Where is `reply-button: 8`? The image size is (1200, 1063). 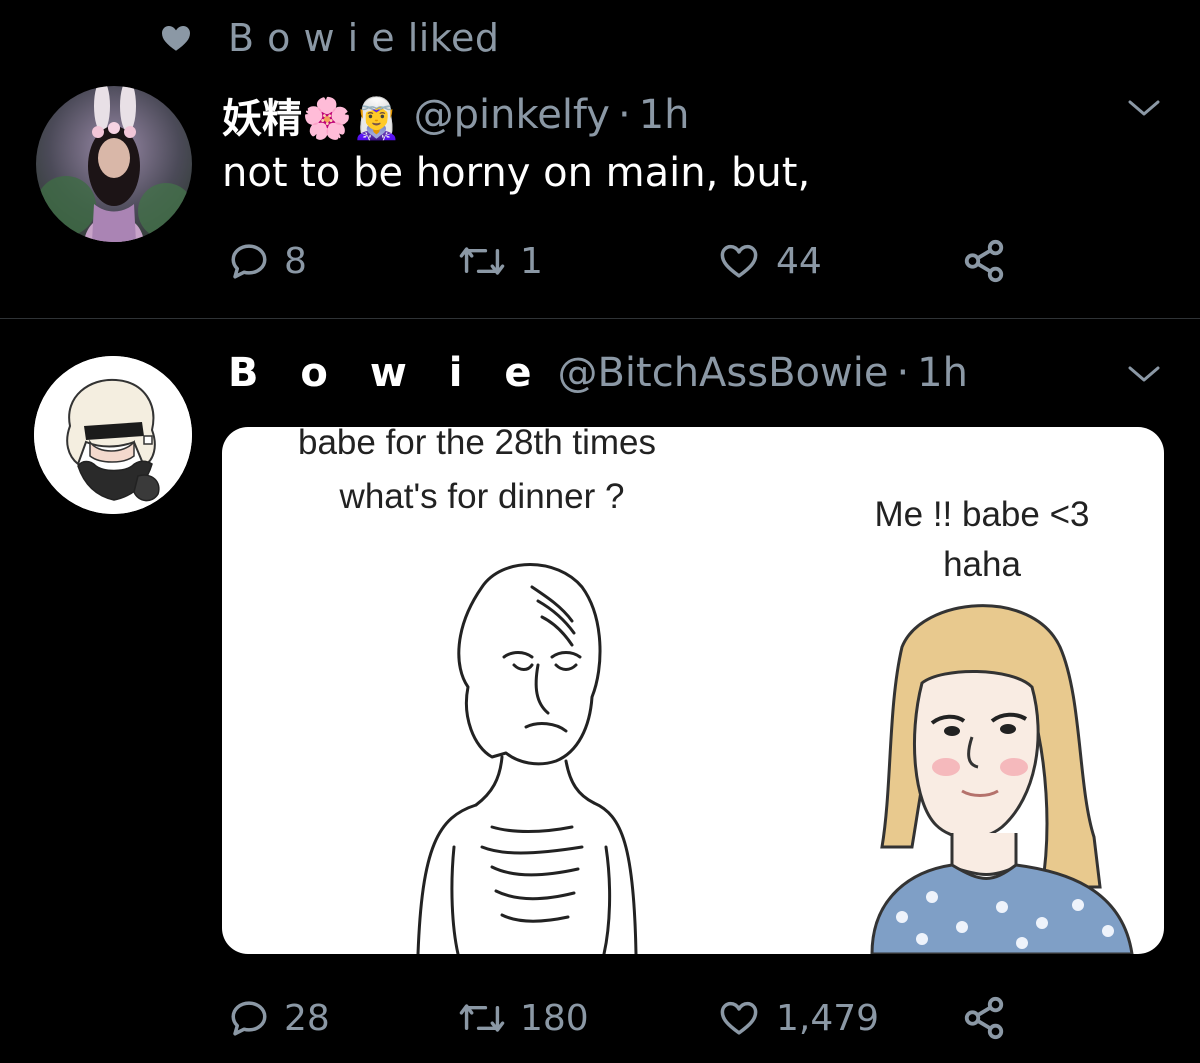 reply-button: 8 is located at coordinates (343, 261).